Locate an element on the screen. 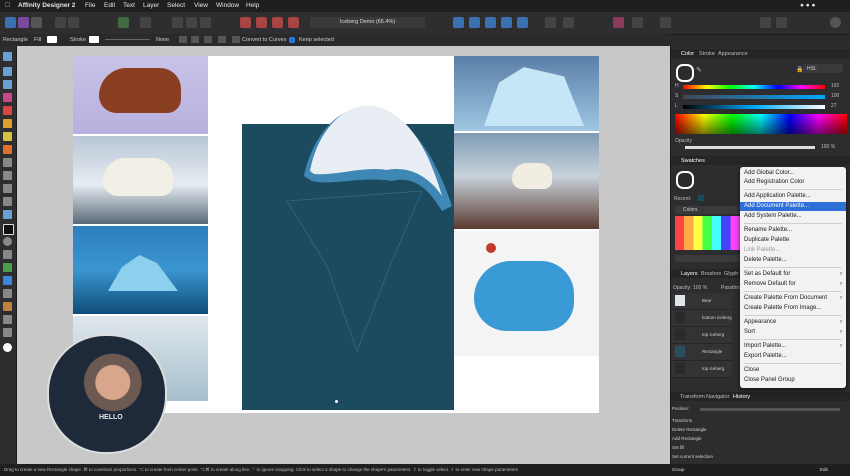  align-icon-ctx is located at coordinates (183, 39).